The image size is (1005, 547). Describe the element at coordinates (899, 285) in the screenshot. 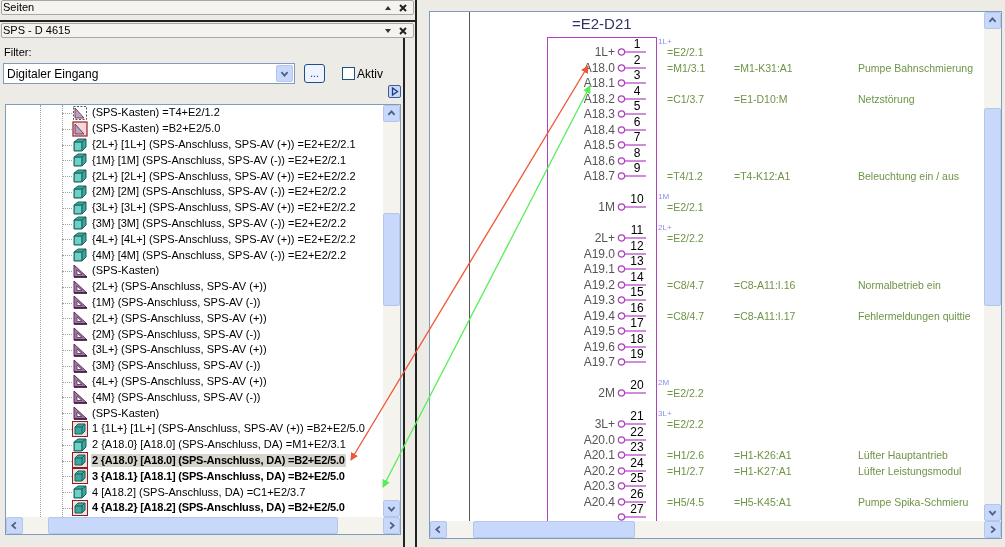

I see `signal-description: Normalbetrieb ein` at that location.